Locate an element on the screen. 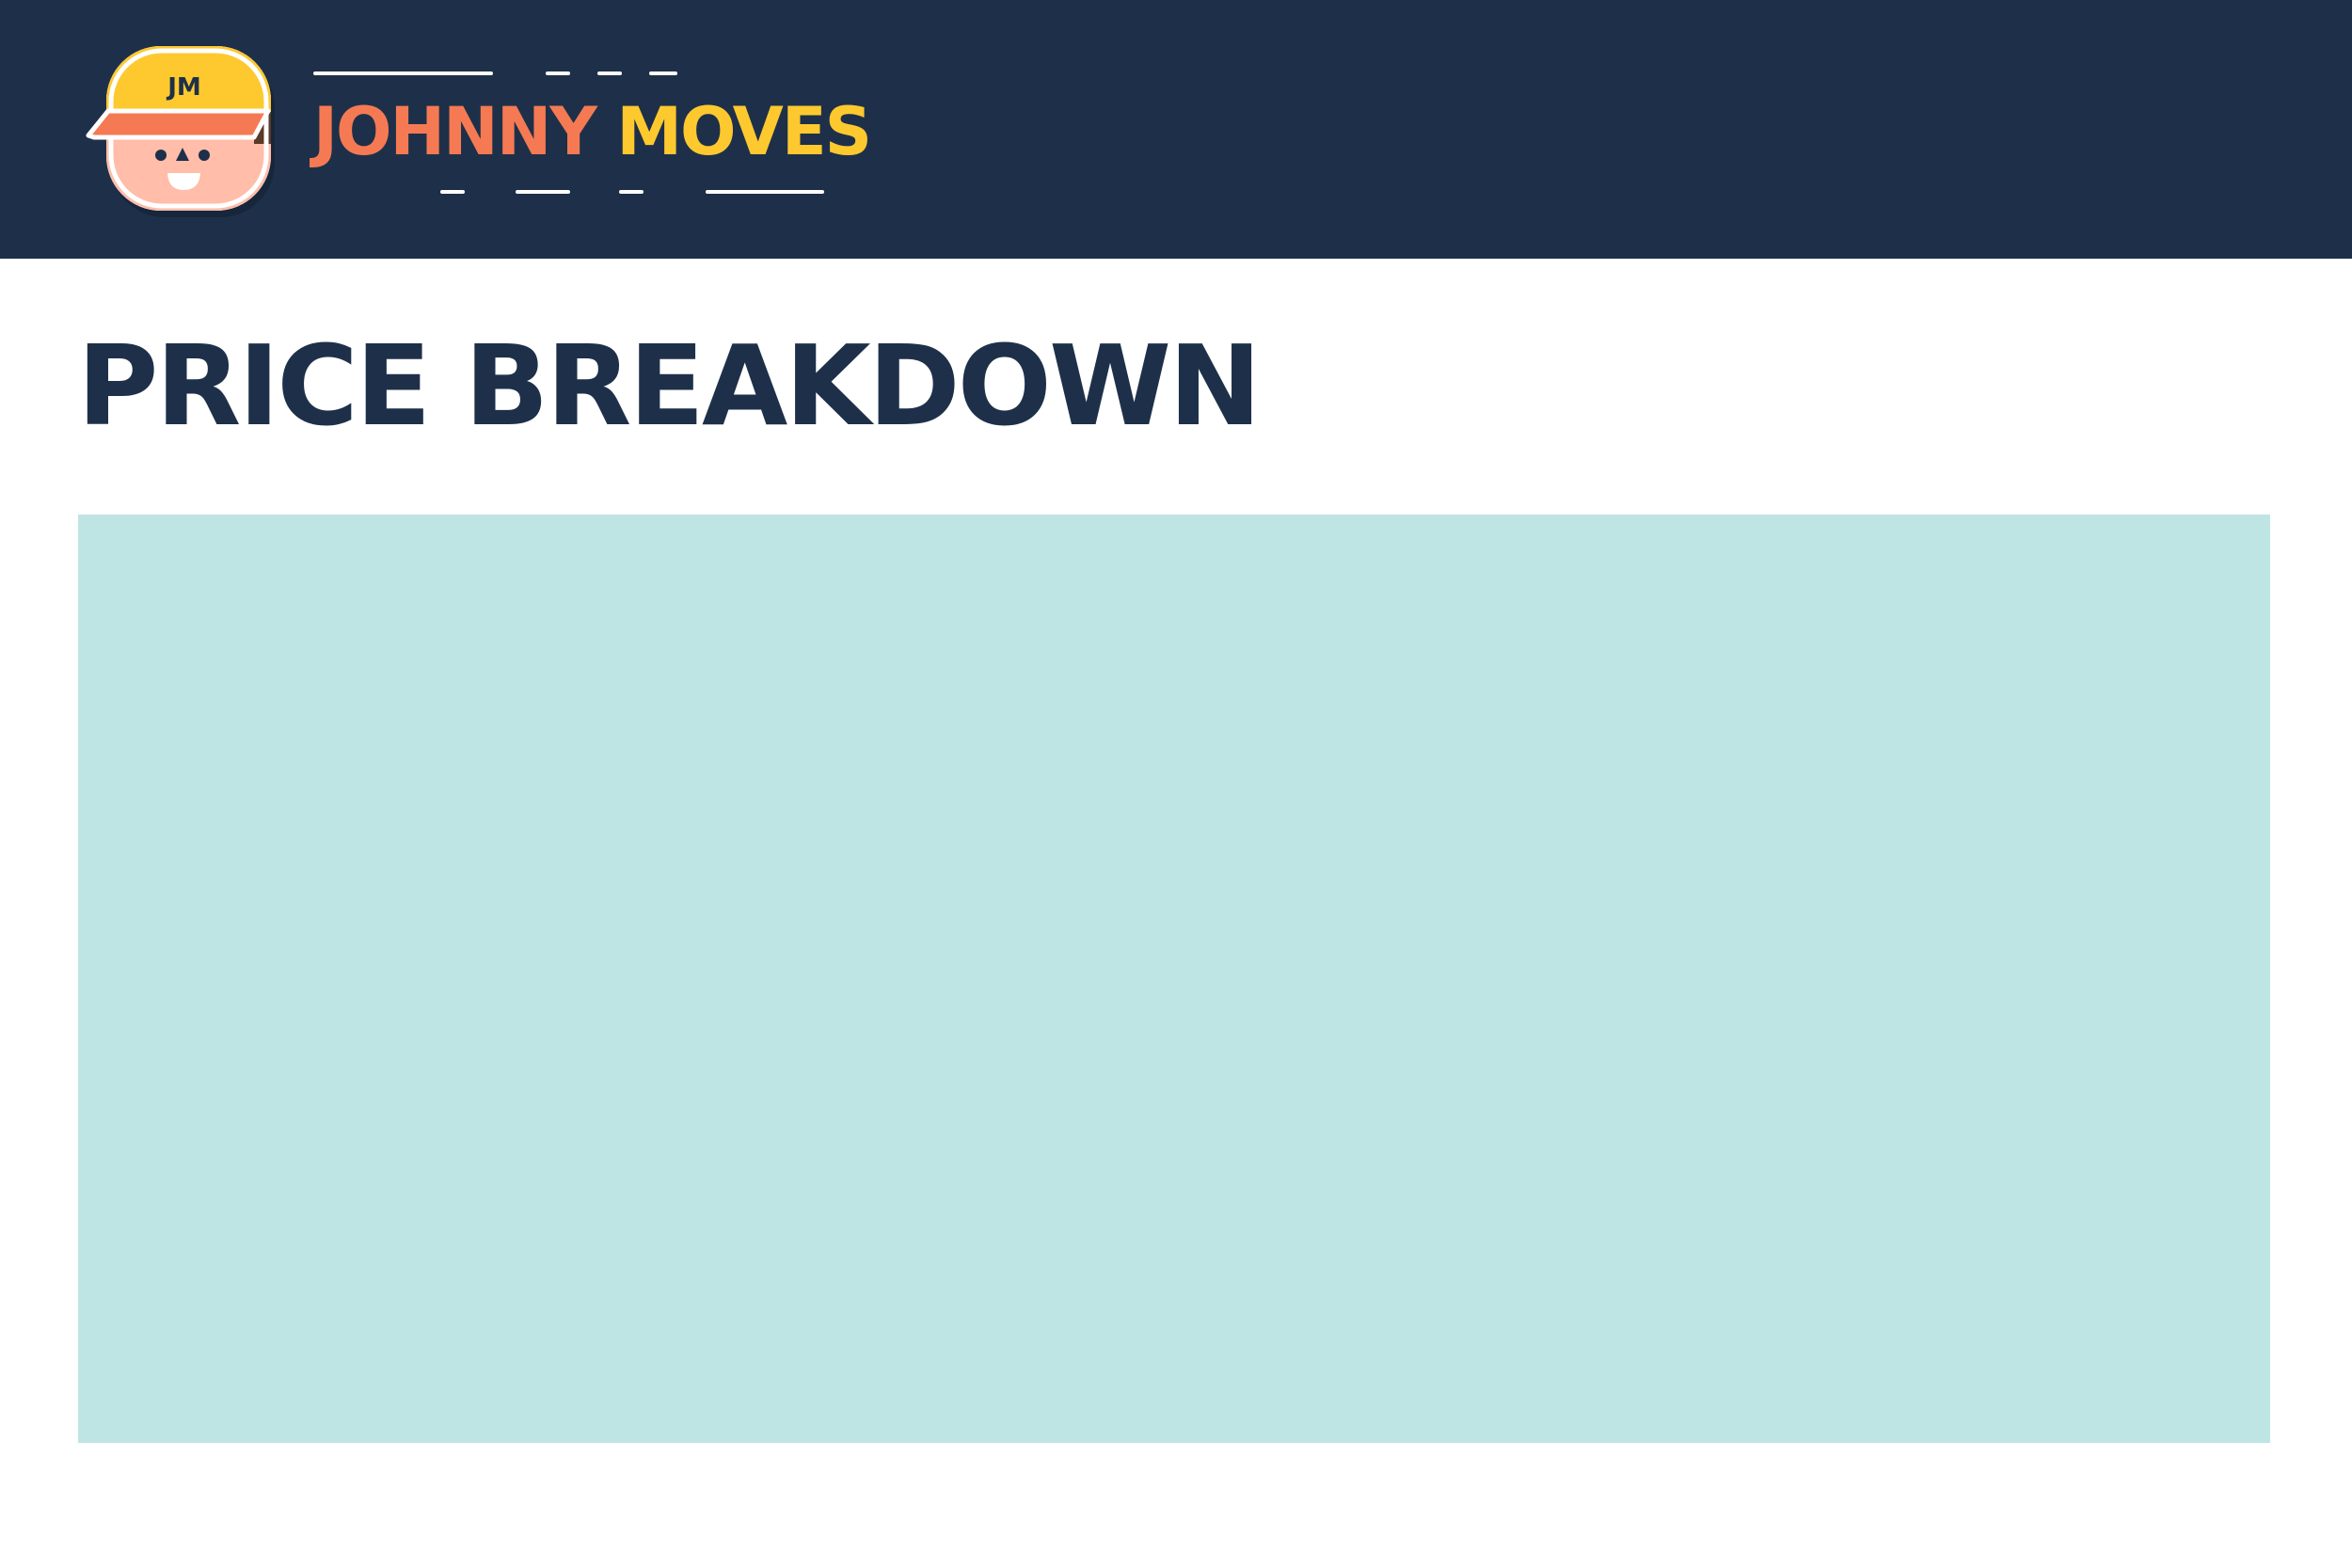 The height and width of the screenshot is (1568, 2352). mover-mascot-icon: JM is located at coordinates (180, 131).